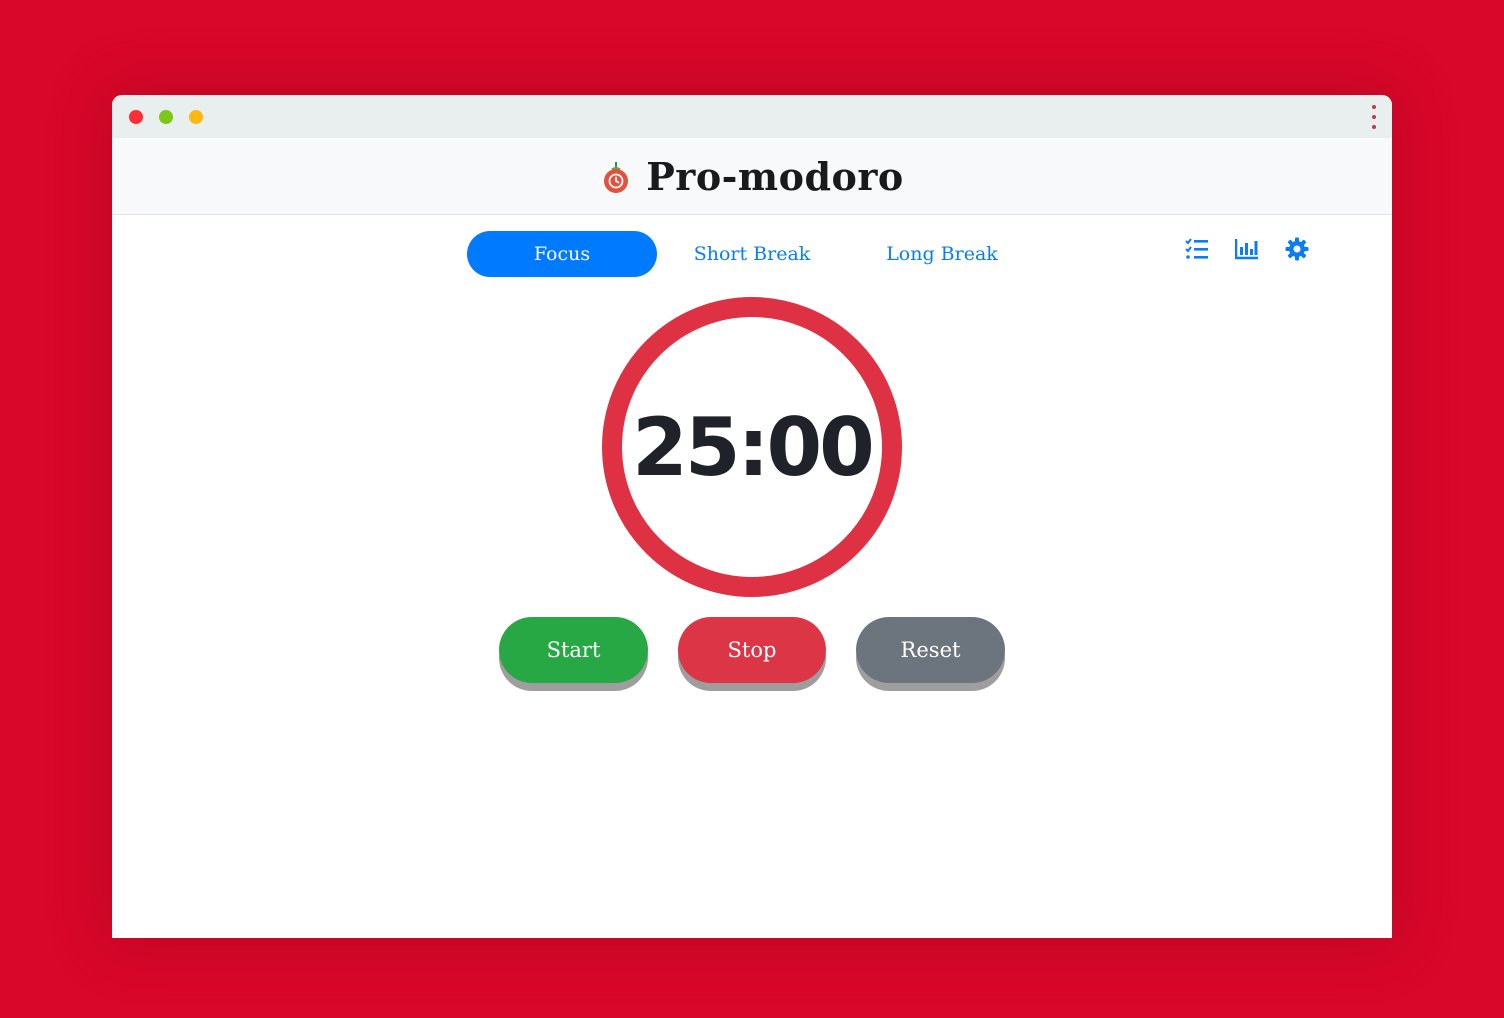  What do you see at coordinates (573, 650) in the screenshot?
I see `start-button: Start` at bounding box center [573, 650].